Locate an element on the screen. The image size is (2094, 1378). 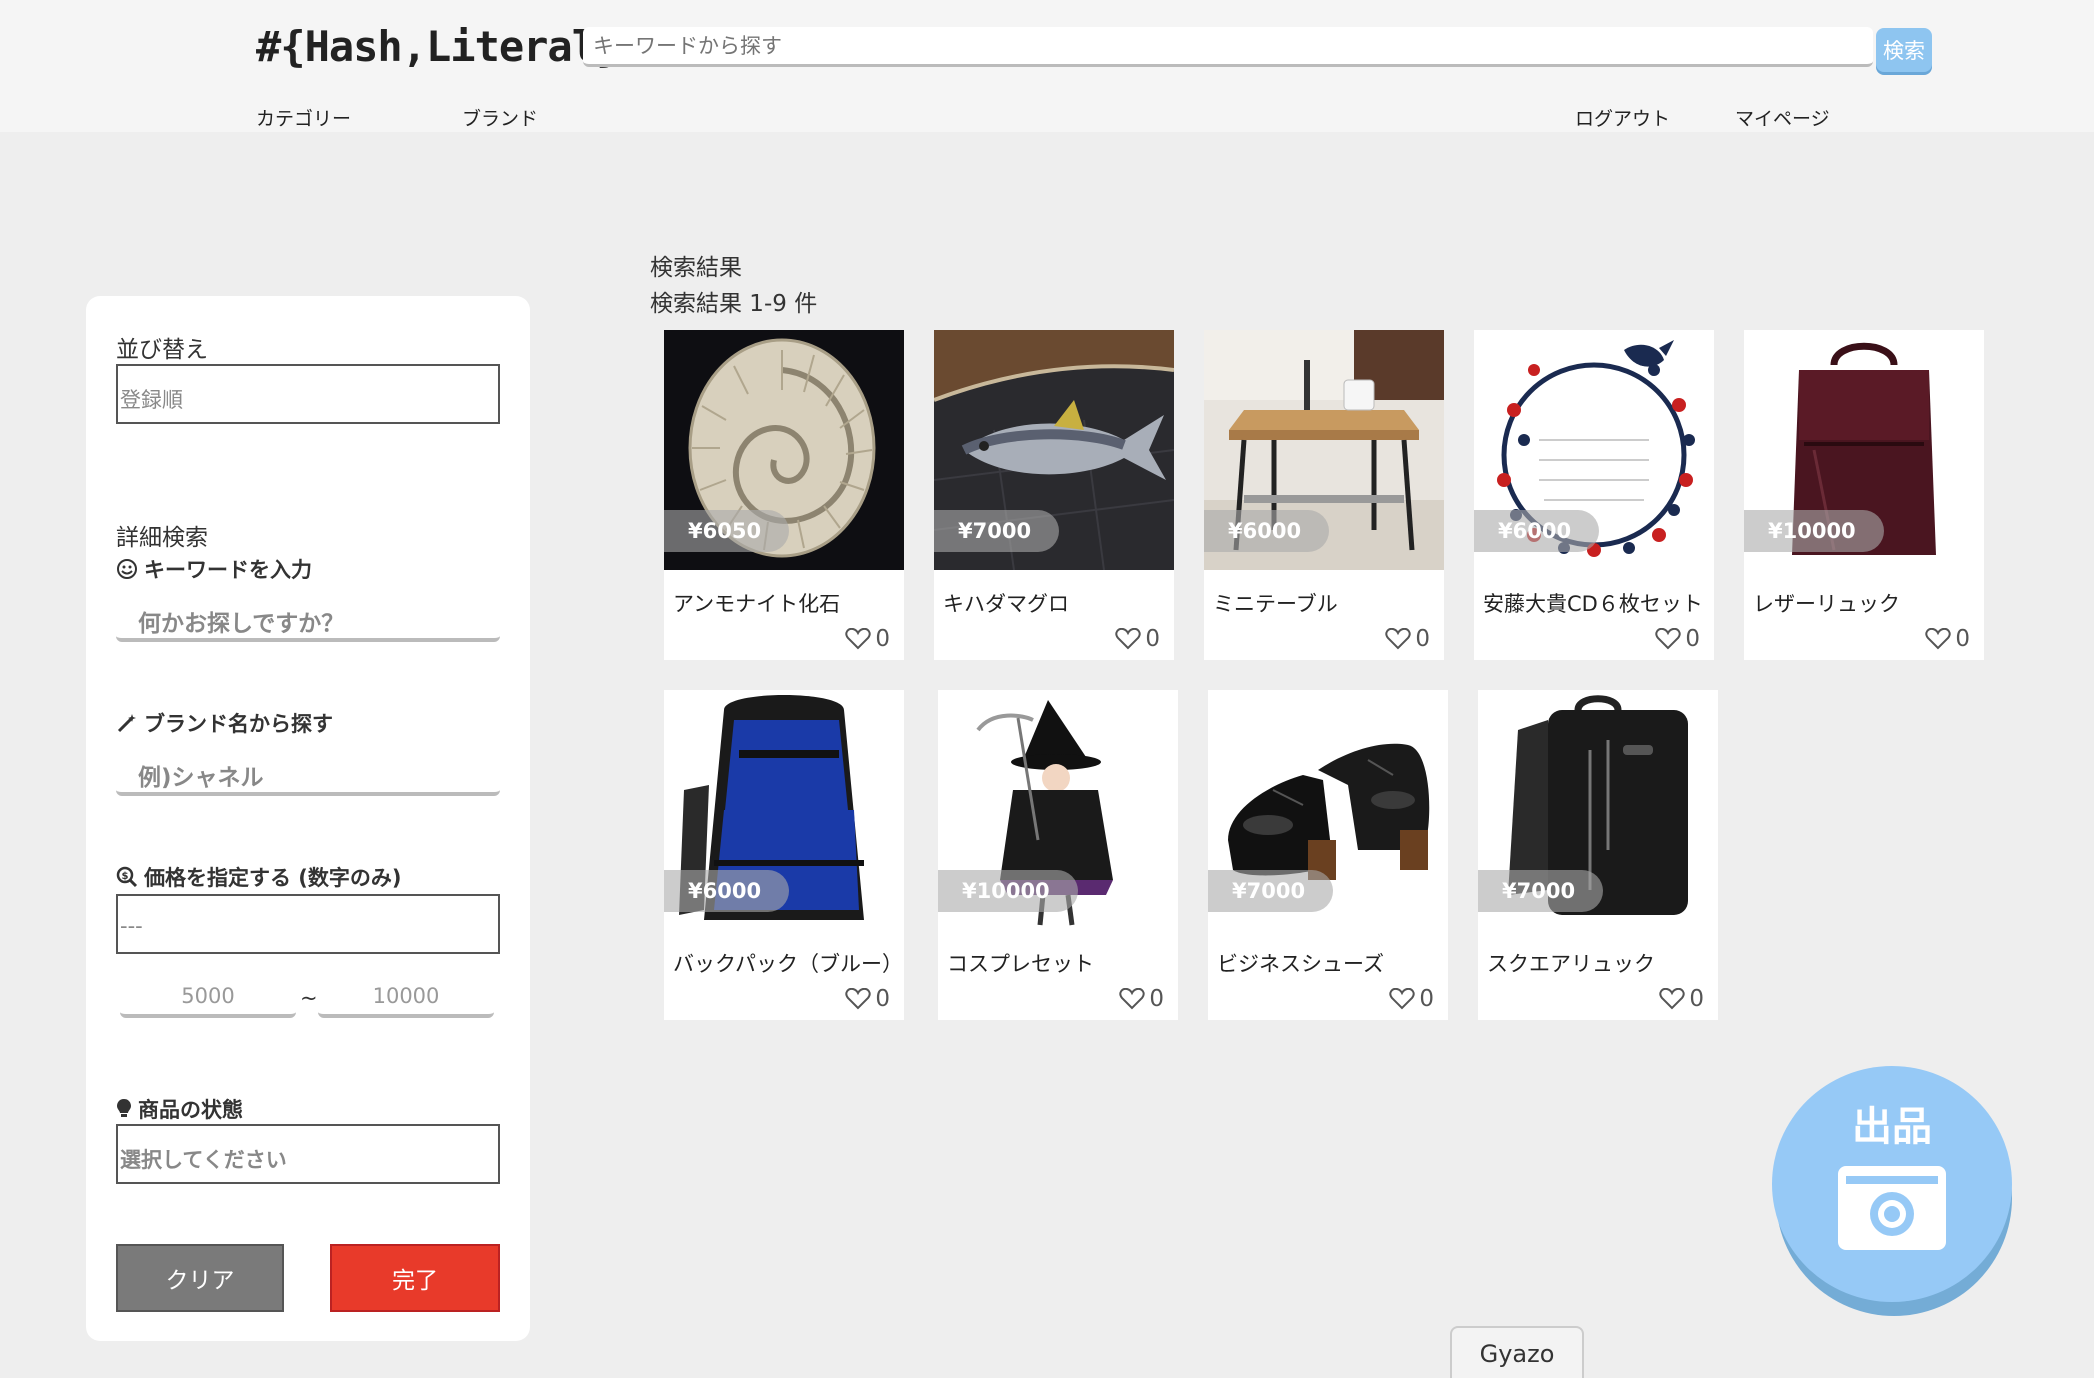
brand-label-row: ブランド名から探す is located at coordinates (224, 723).